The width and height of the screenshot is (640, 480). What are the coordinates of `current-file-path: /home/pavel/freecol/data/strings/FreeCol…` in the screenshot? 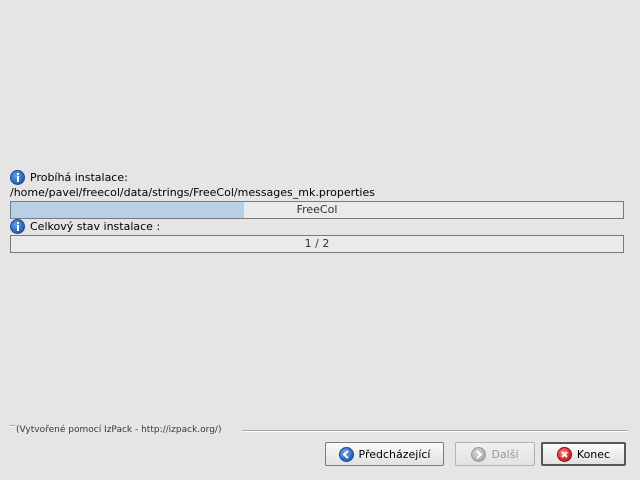 It's located at (192, 192).